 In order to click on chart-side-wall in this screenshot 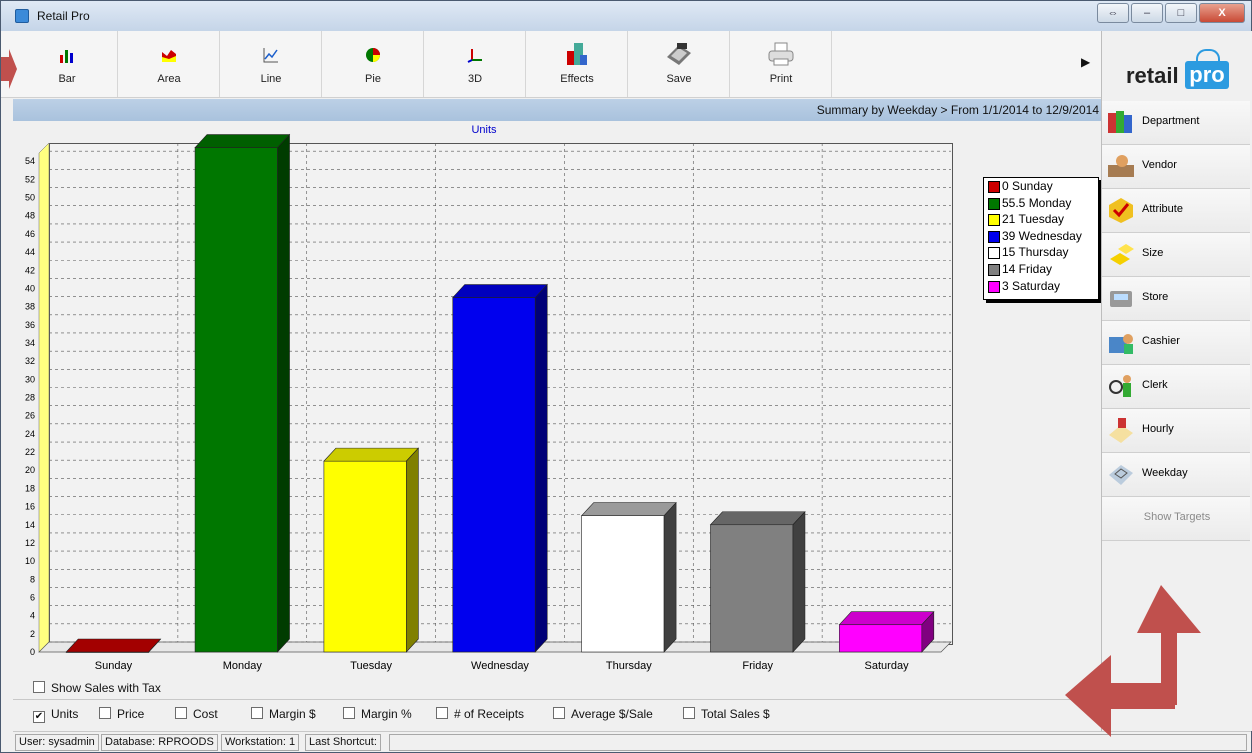, I will do `click(44, 397)`.